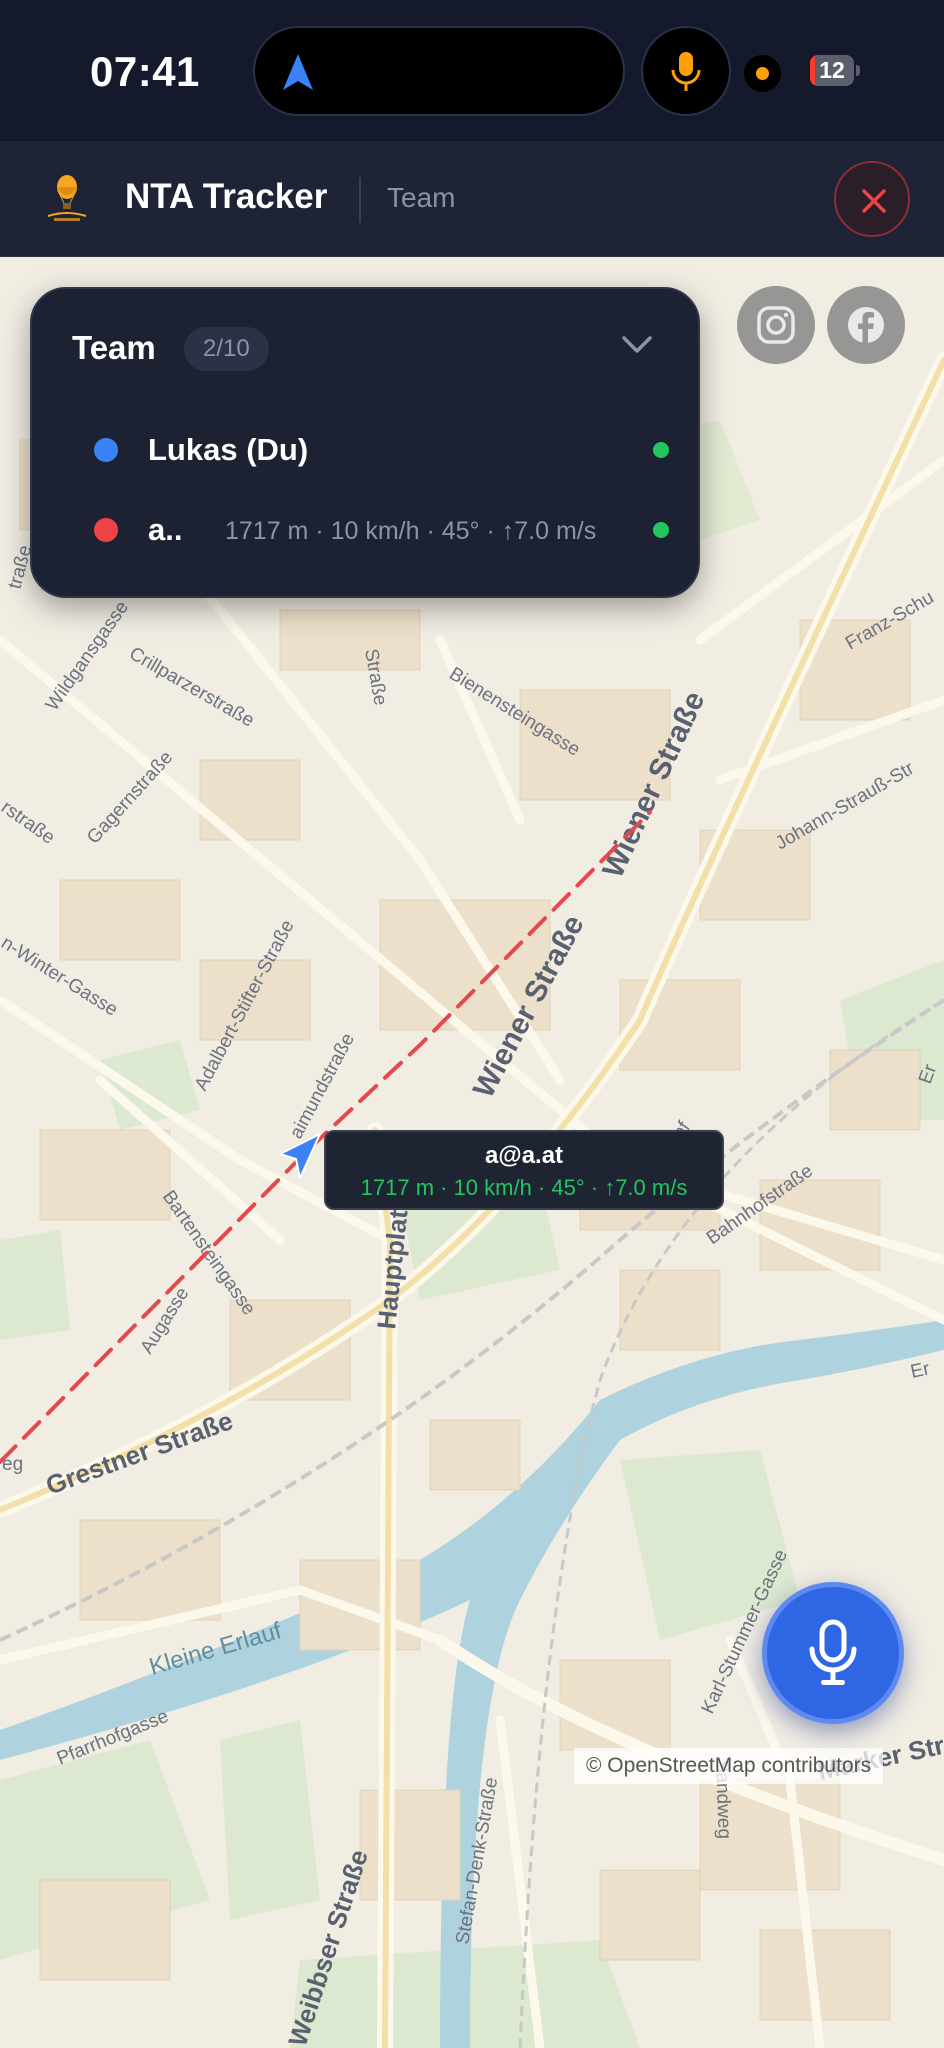  Describe the element at coordinates (29, 823) in the screenshot. I see `street-label: rstraße` at that location.